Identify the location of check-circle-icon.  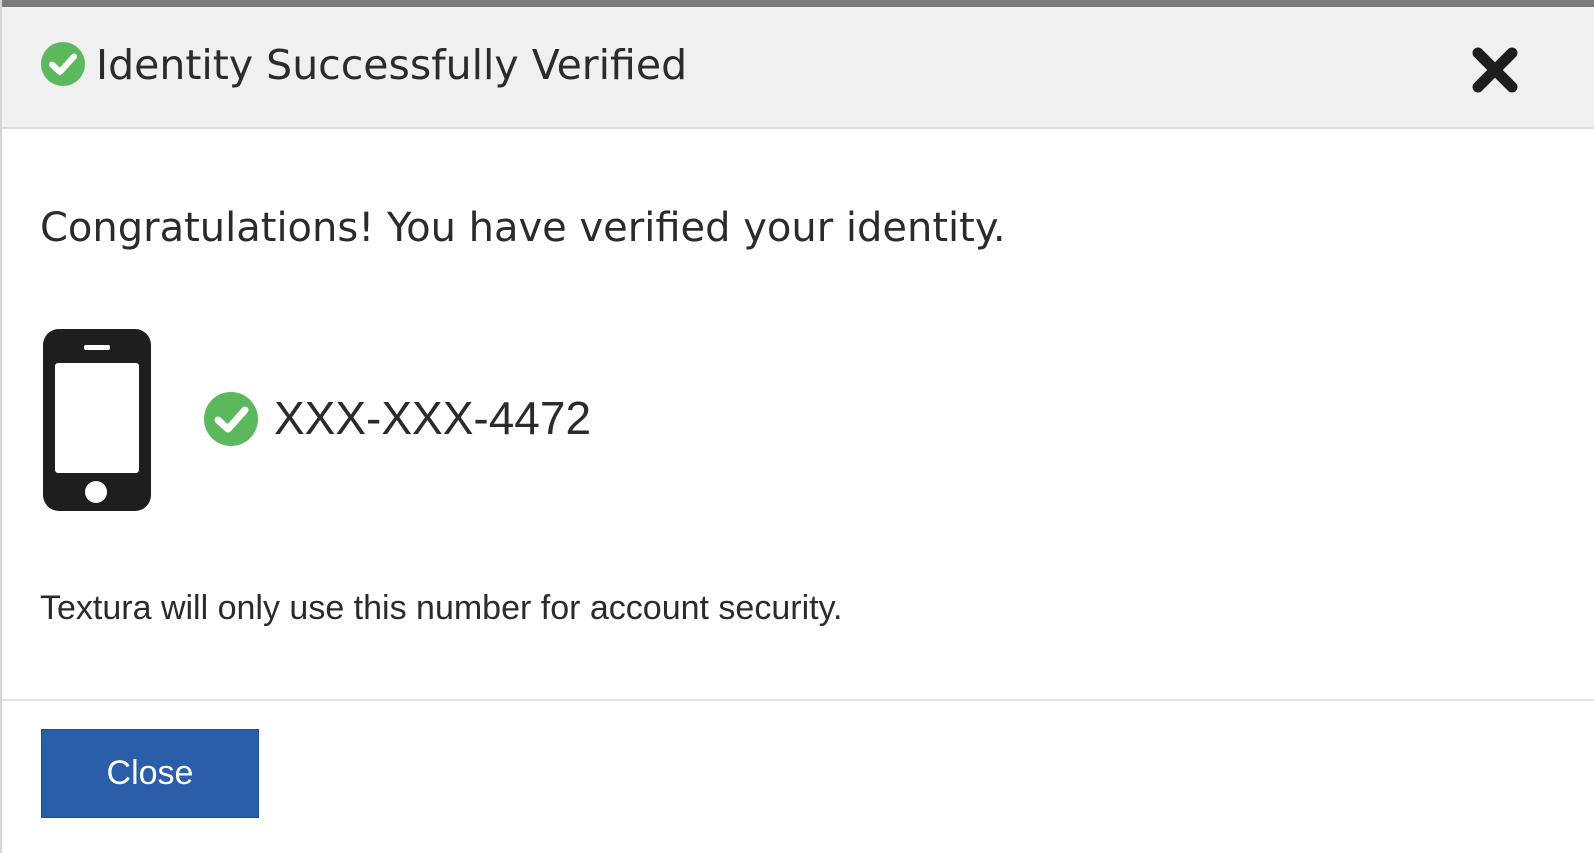
(63, 64).